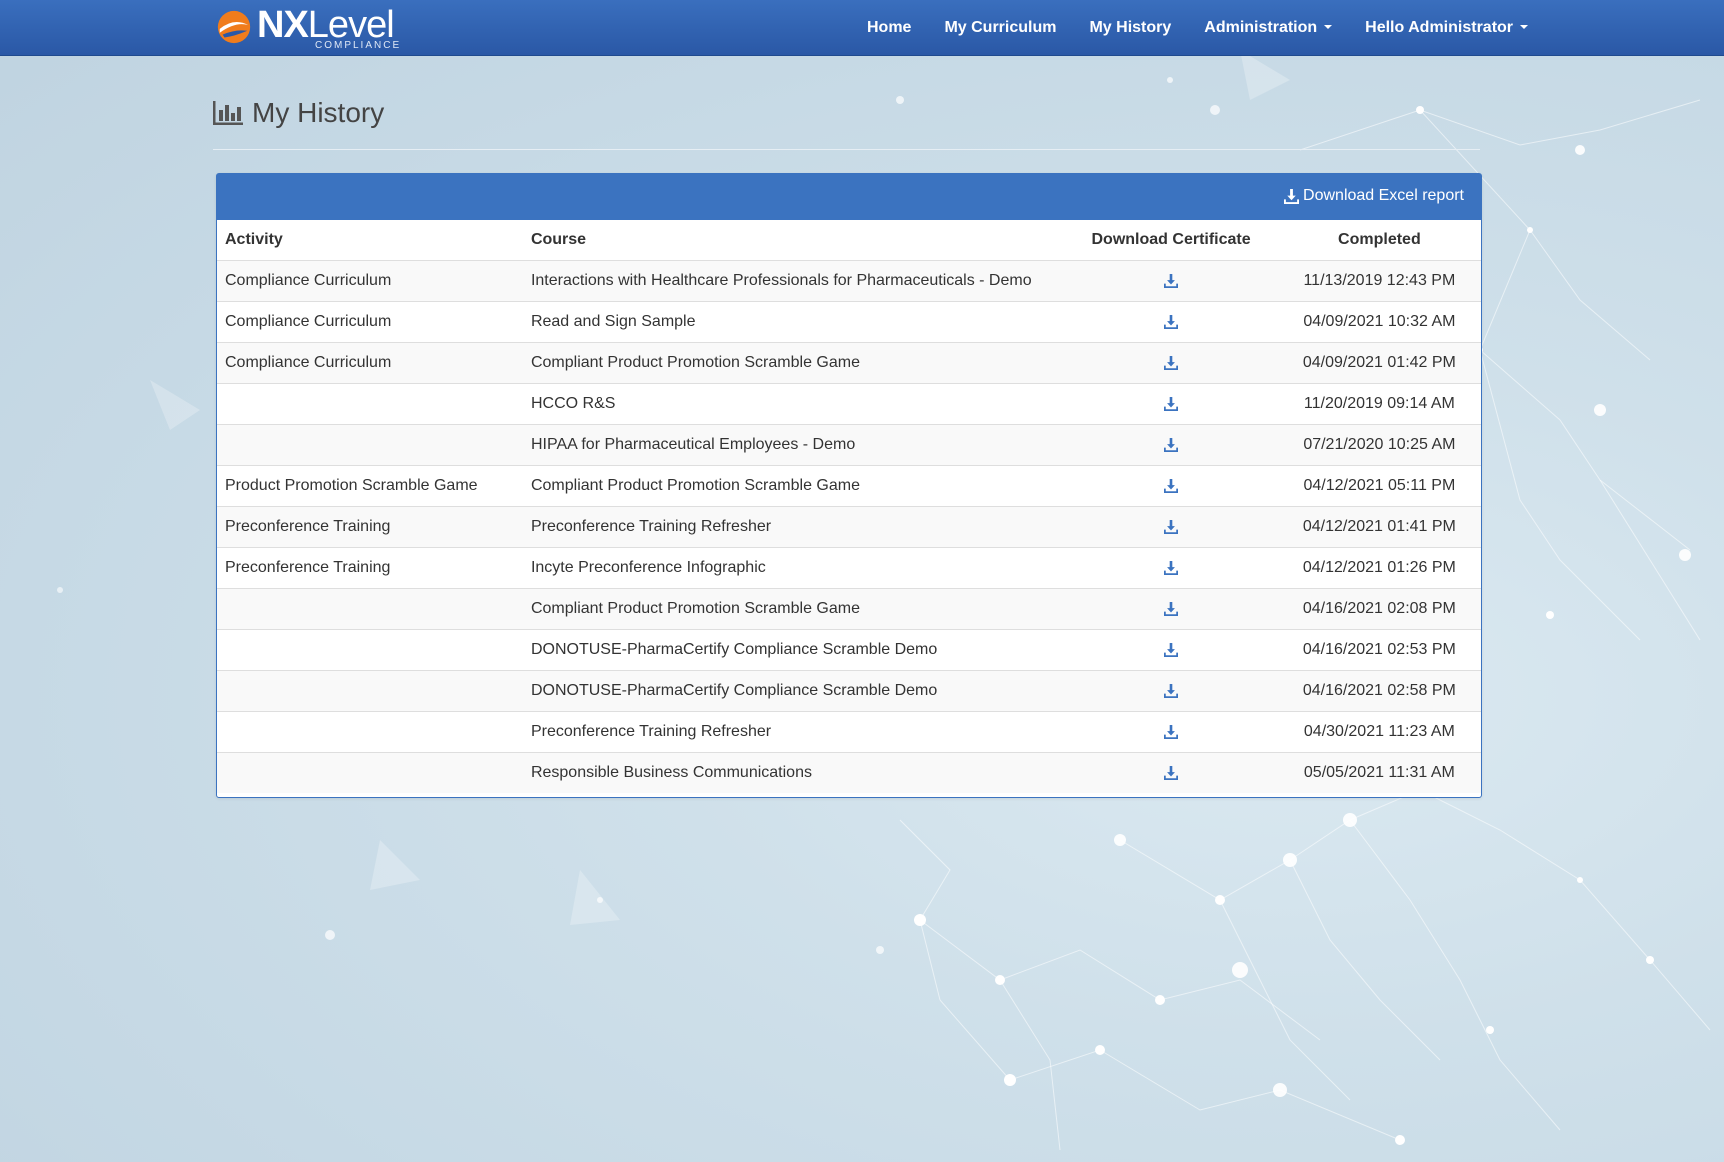 Image resolution: width=1724 pixels, height=1162 pixels. I want to click on completed-date: 04/12/2021 01:41 PM, so click(1379, 526).